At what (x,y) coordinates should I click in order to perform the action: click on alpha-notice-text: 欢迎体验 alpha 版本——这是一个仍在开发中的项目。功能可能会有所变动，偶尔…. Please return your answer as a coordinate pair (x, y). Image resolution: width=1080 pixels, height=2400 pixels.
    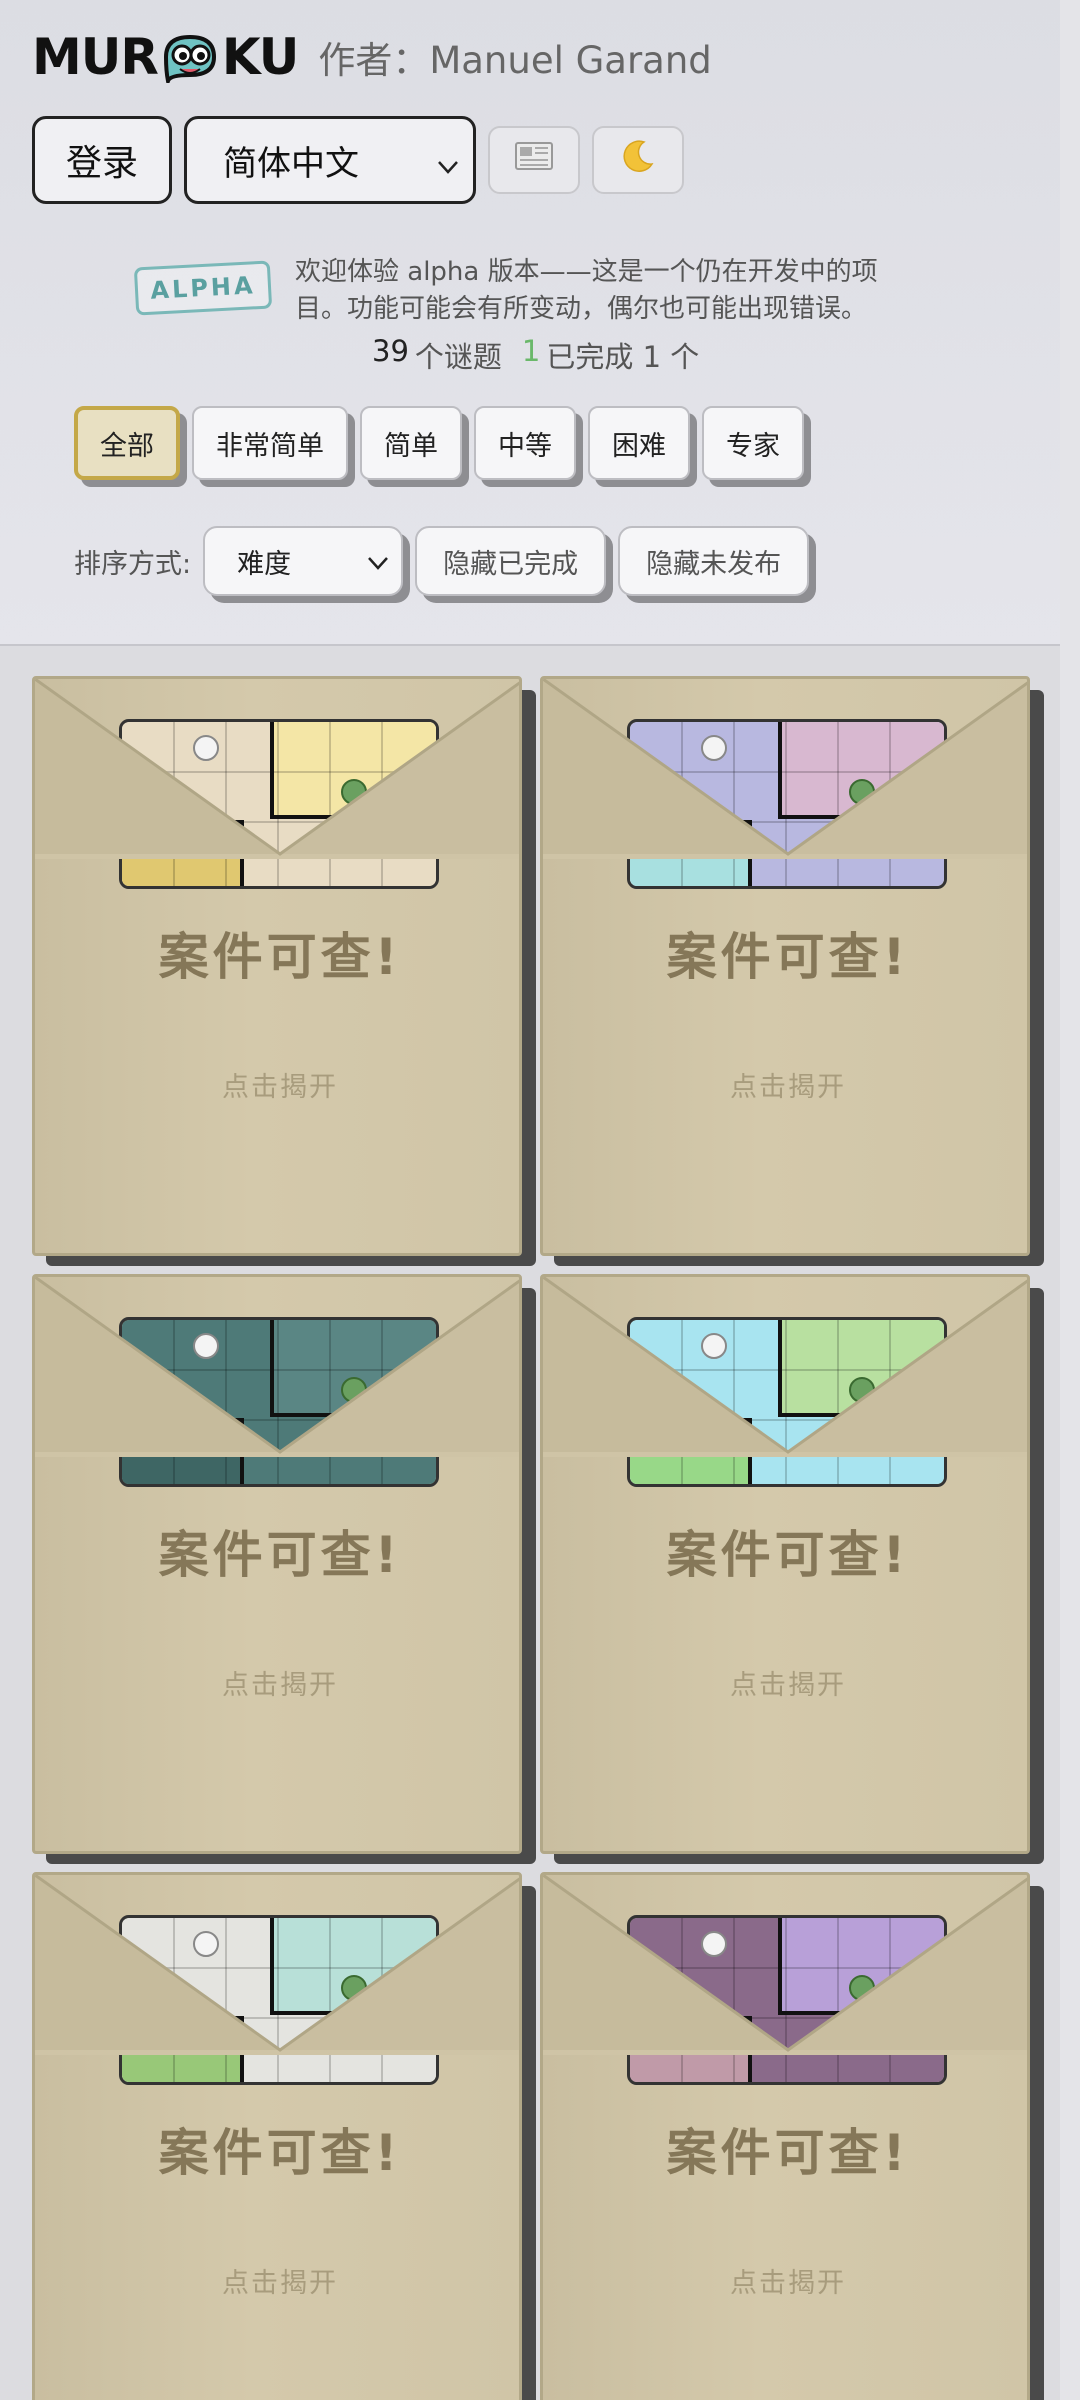
    Looking at the image, I should click on (586, 290).